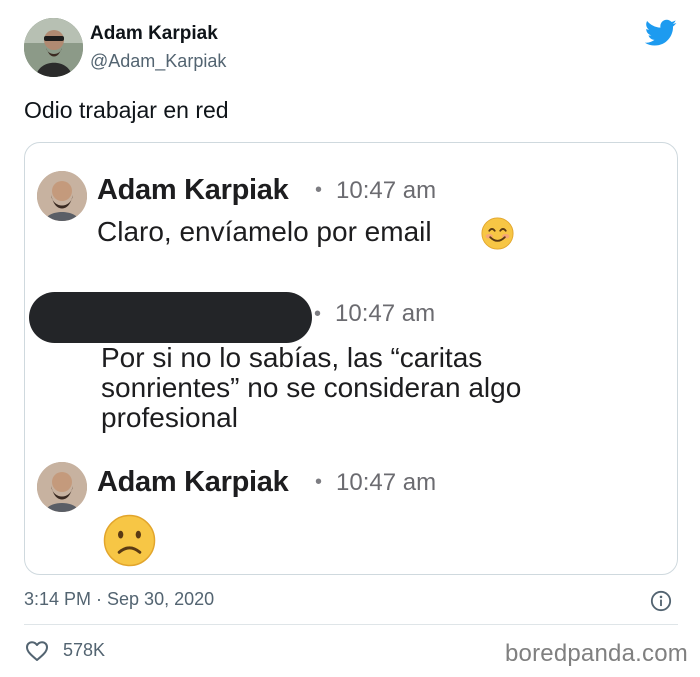 Image resolution: width=700 pixels, height=677 pixels. What do you see at coordinates (158, 61) in the screenshot?
I see `author-handle: @Adam_Karpiak` at bounding box center [158, 61].